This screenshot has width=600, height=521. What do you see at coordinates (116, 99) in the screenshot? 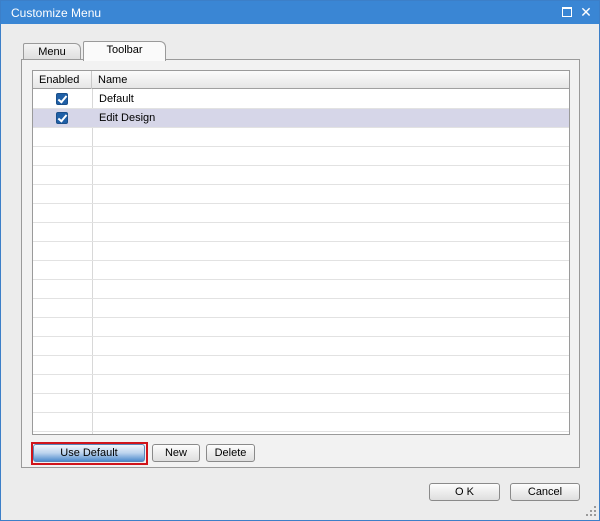
I see `row-name: Default` at bounding box center [116, 99].